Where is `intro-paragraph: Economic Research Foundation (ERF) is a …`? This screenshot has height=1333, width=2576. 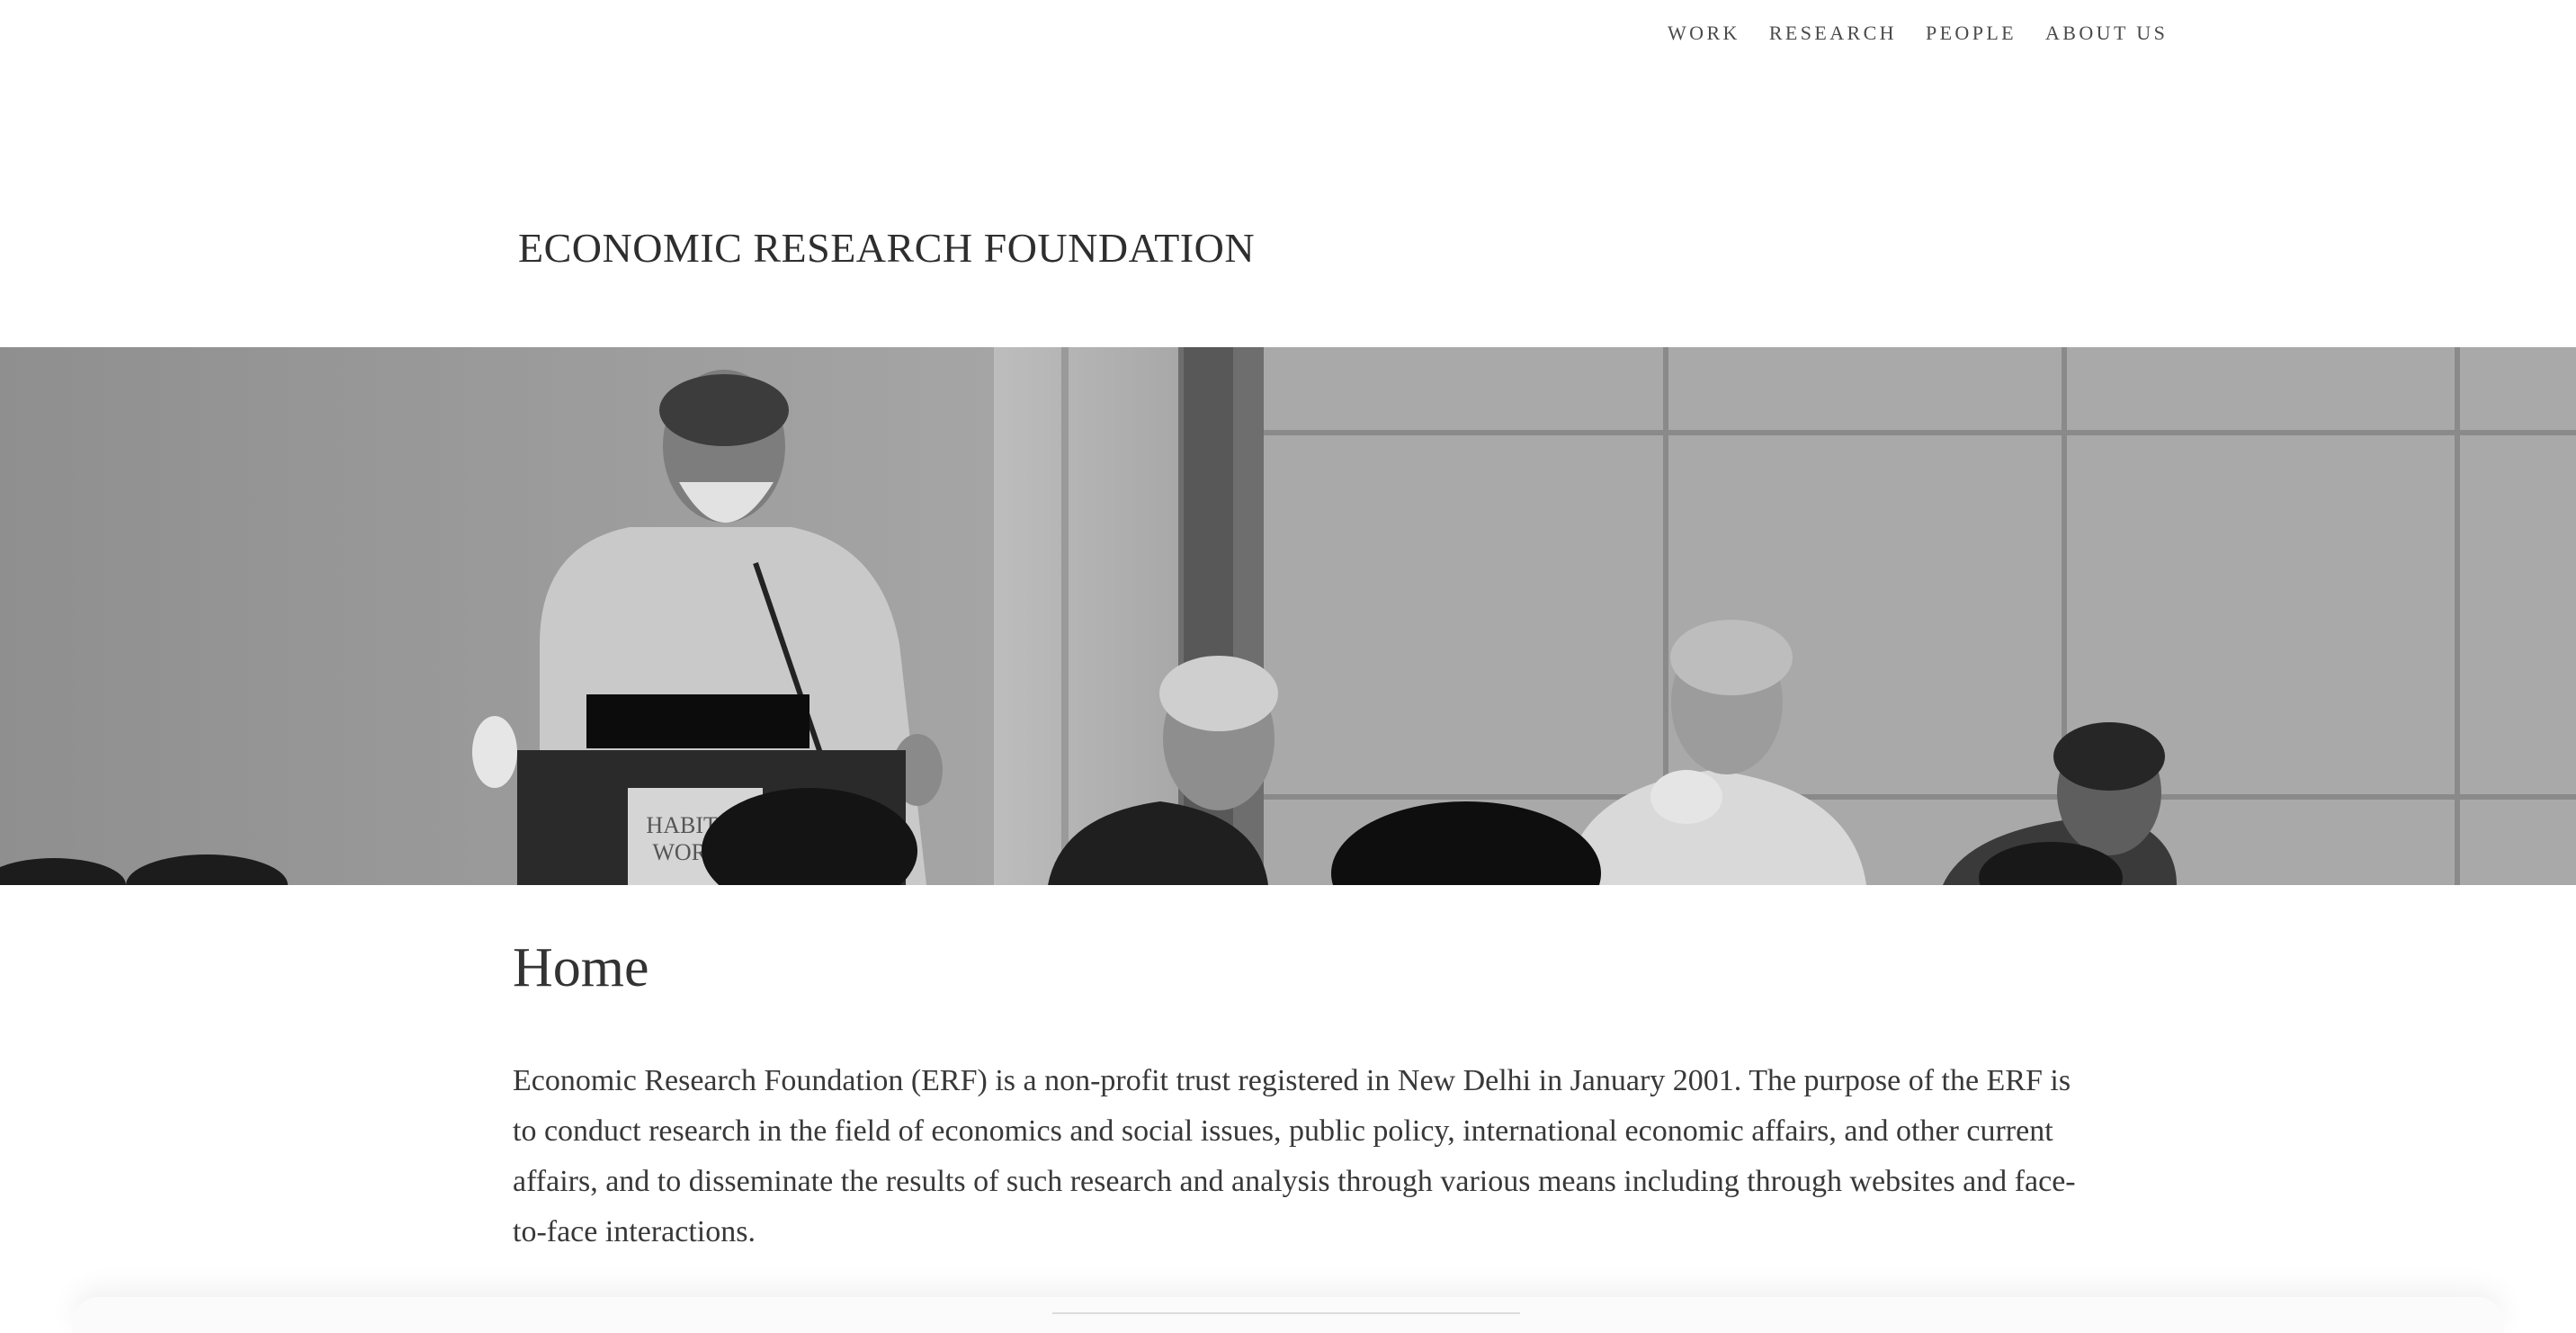
intro-paragraph: Economic Research Foundation (ERF) is a … is located at coordinates (1294, 1156).